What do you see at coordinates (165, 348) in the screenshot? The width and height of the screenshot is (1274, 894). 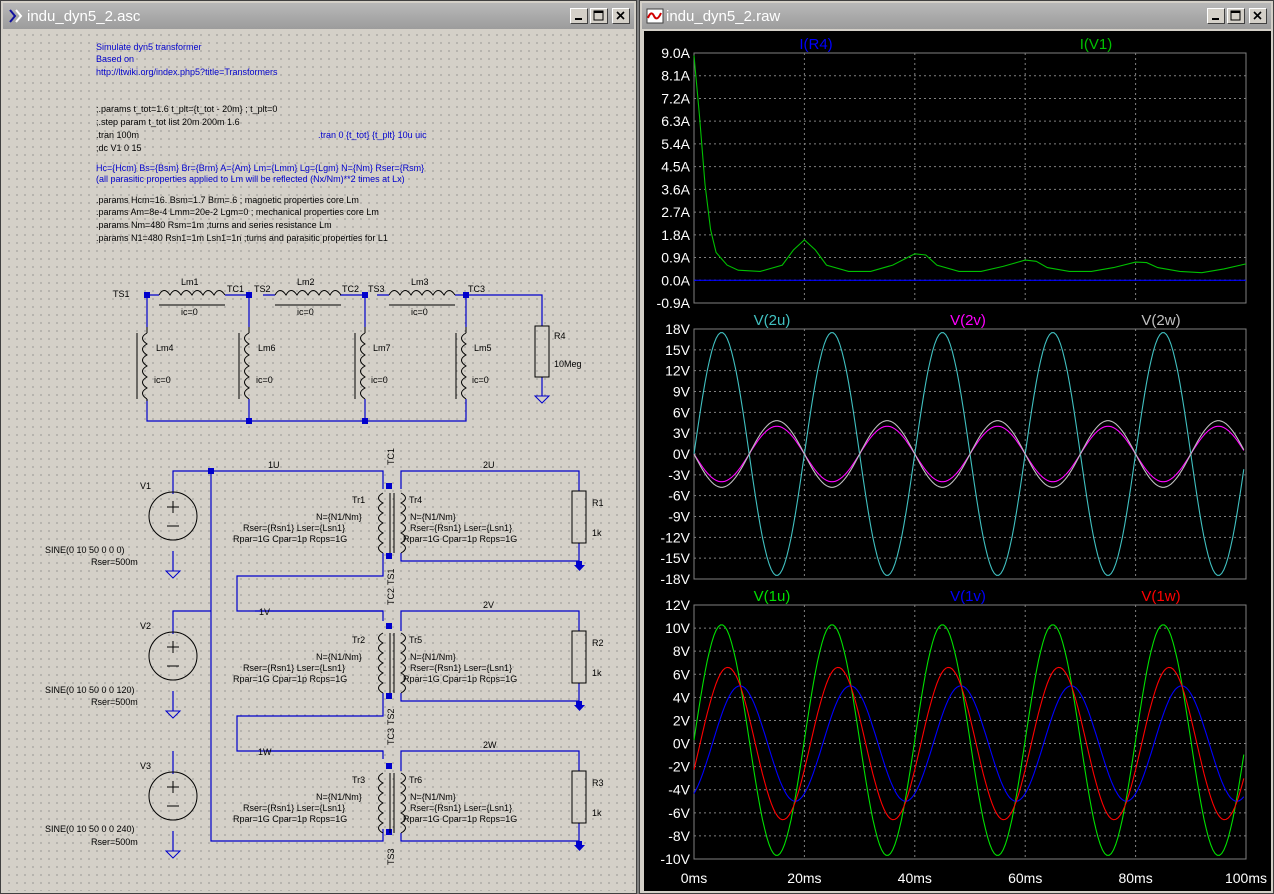 I see `inductor-name: Lm4` at bounding box center [165, 348].